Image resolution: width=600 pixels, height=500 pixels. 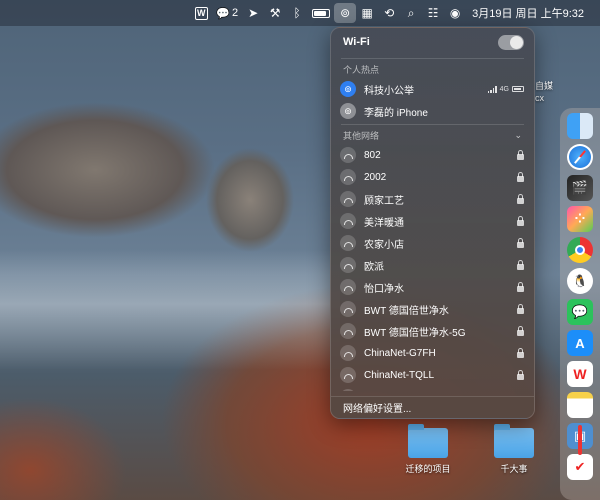 I want to click on cellular-signal-icon, so click(x=492, y=89).